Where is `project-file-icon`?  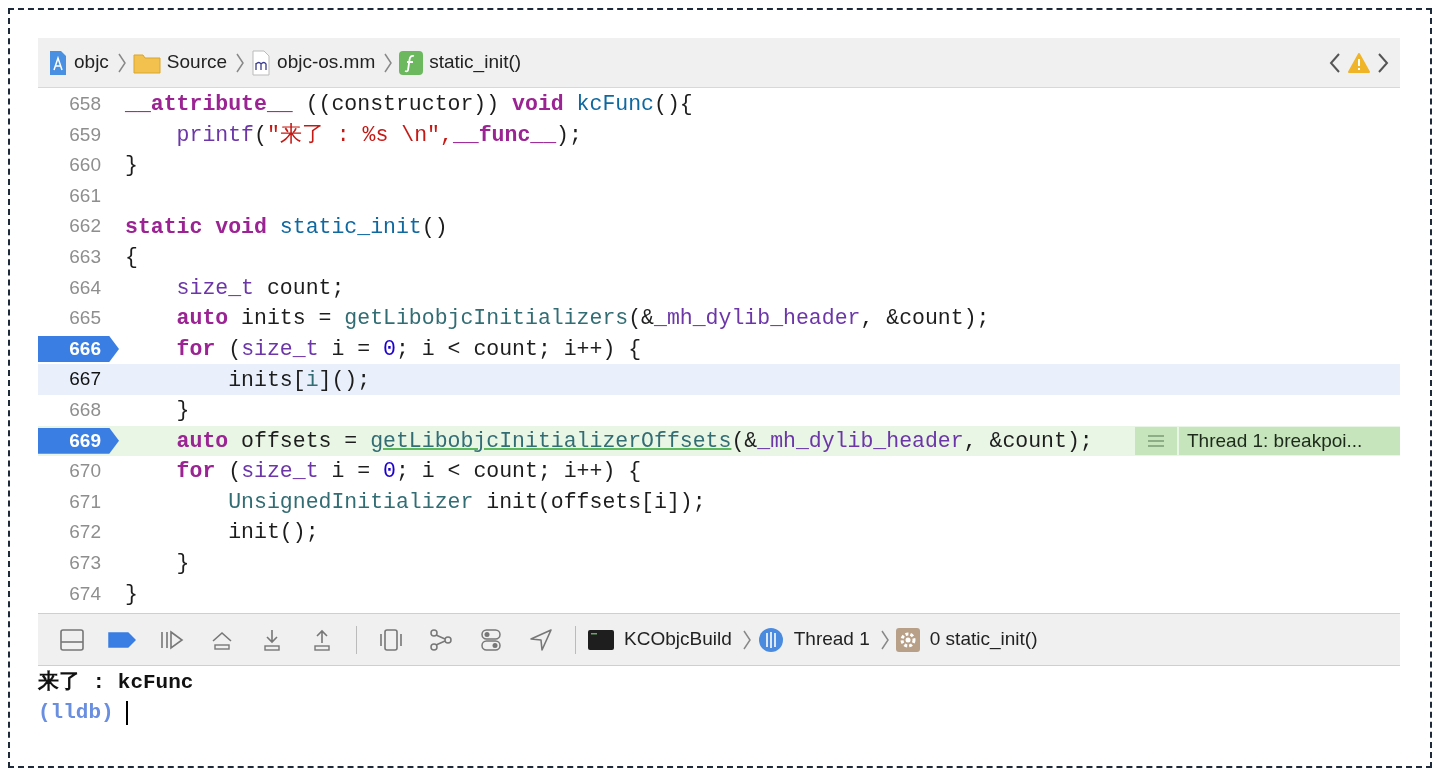
project-file-icon is located at coordinates (58, 62).